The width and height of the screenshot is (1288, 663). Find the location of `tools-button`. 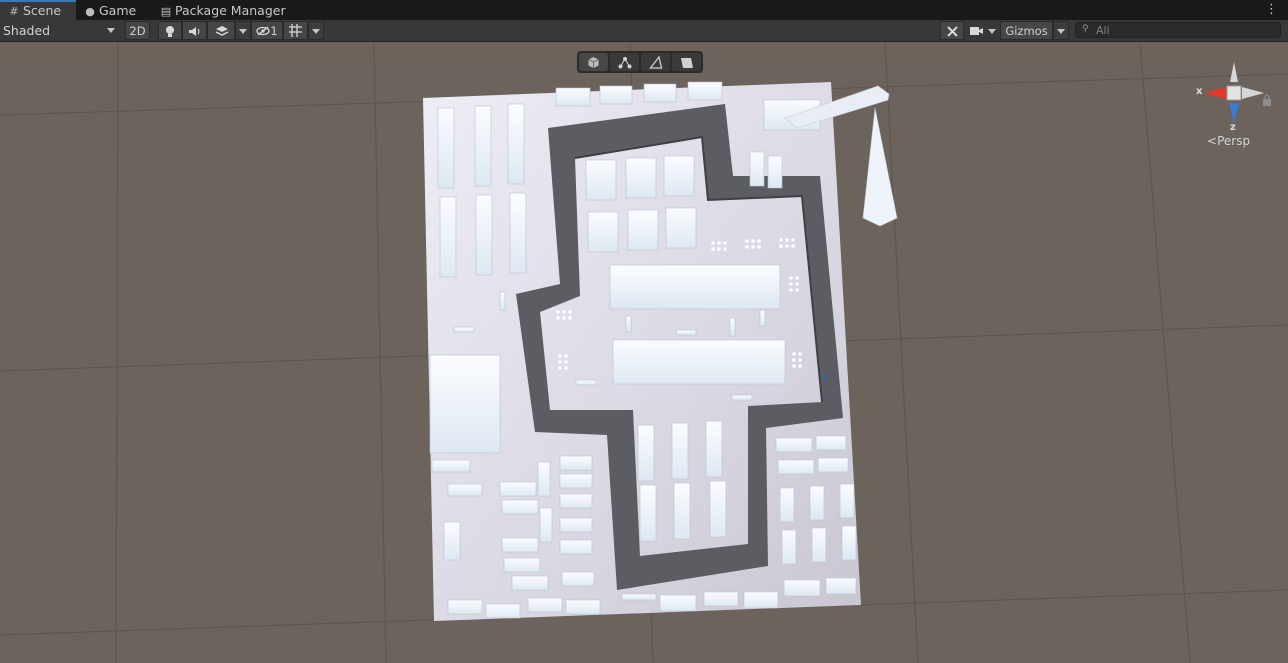

tools-button is located at coordinates (952, 30).